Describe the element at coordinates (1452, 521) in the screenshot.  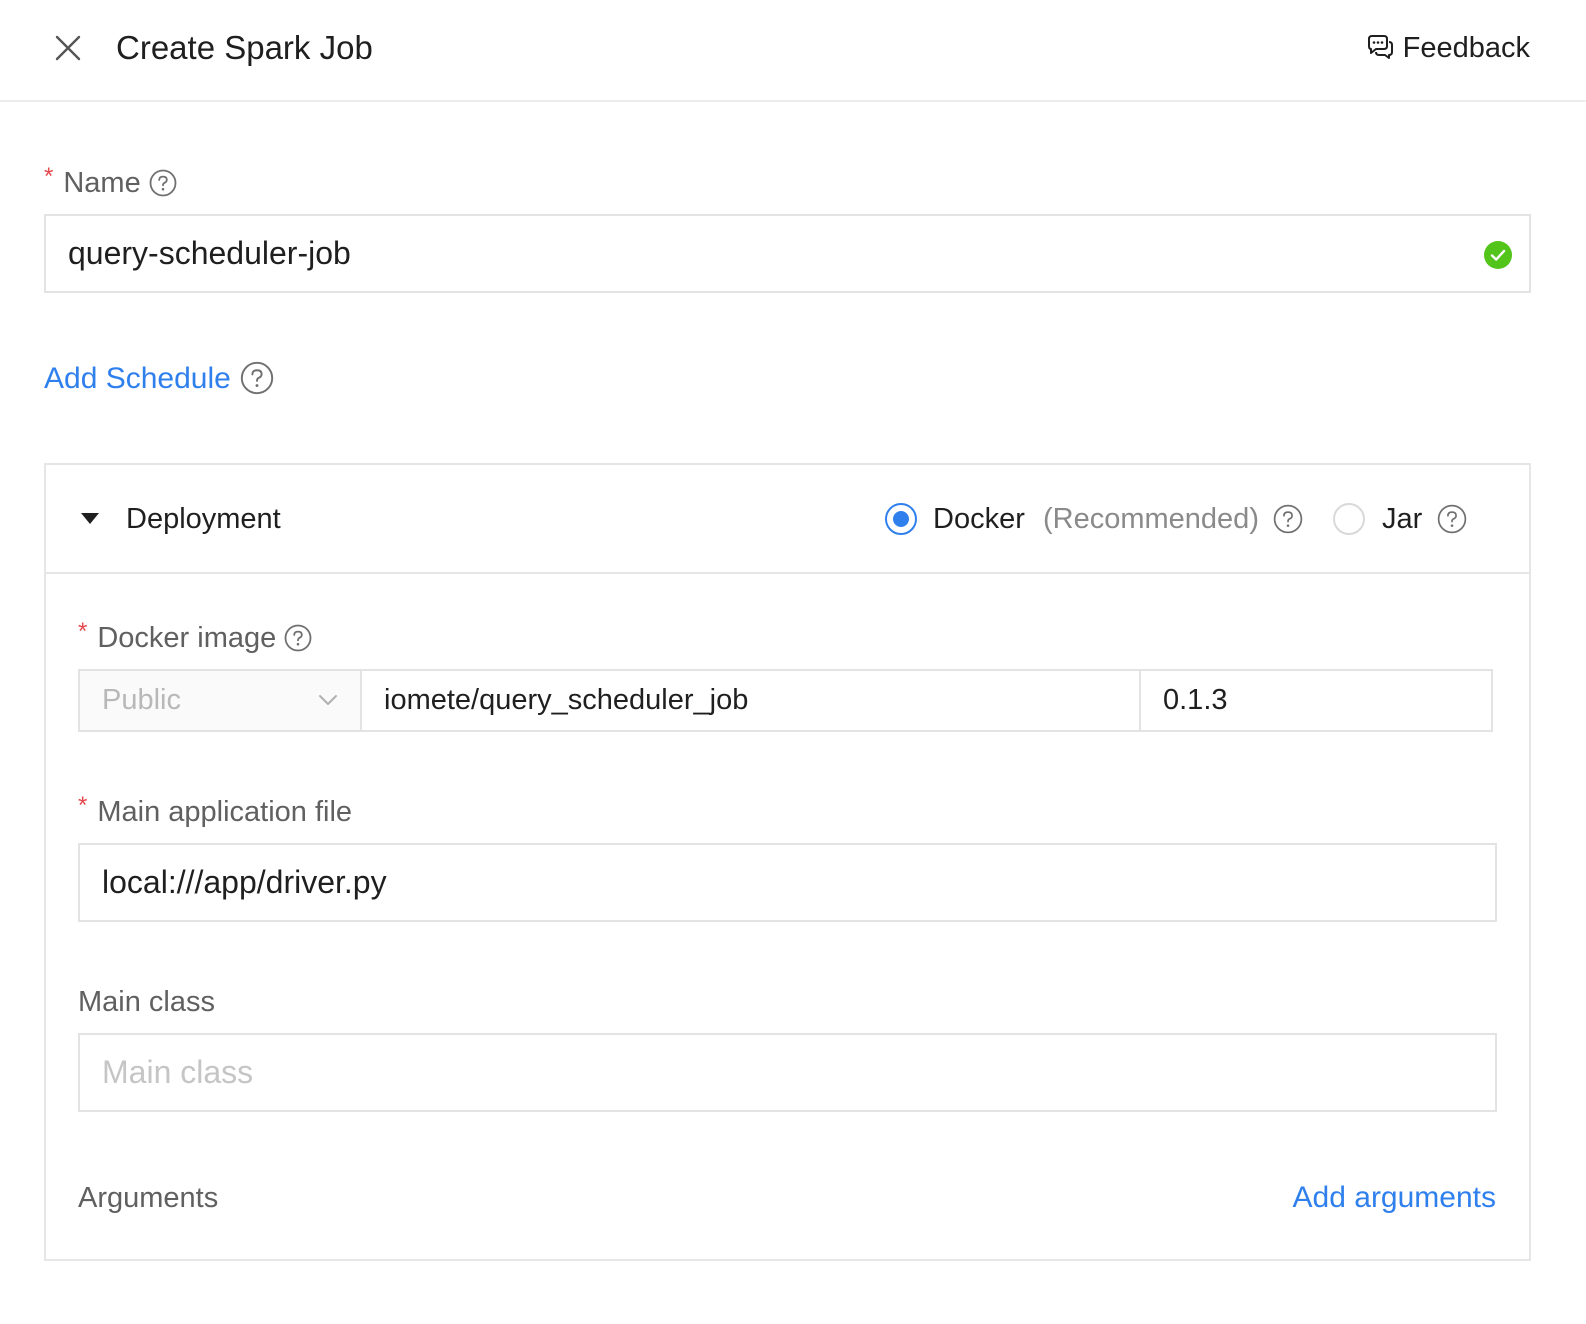
I see `jar-help-icon` at that location.